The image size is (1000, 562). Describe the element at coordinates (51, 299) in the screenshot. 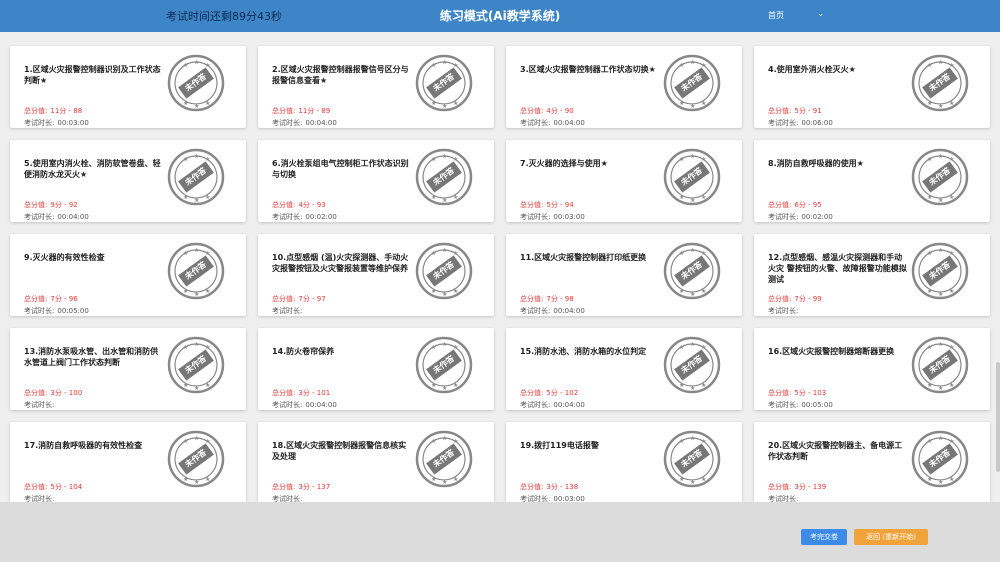

I see `score-text: 总分值: 7分 - 96` at that location.